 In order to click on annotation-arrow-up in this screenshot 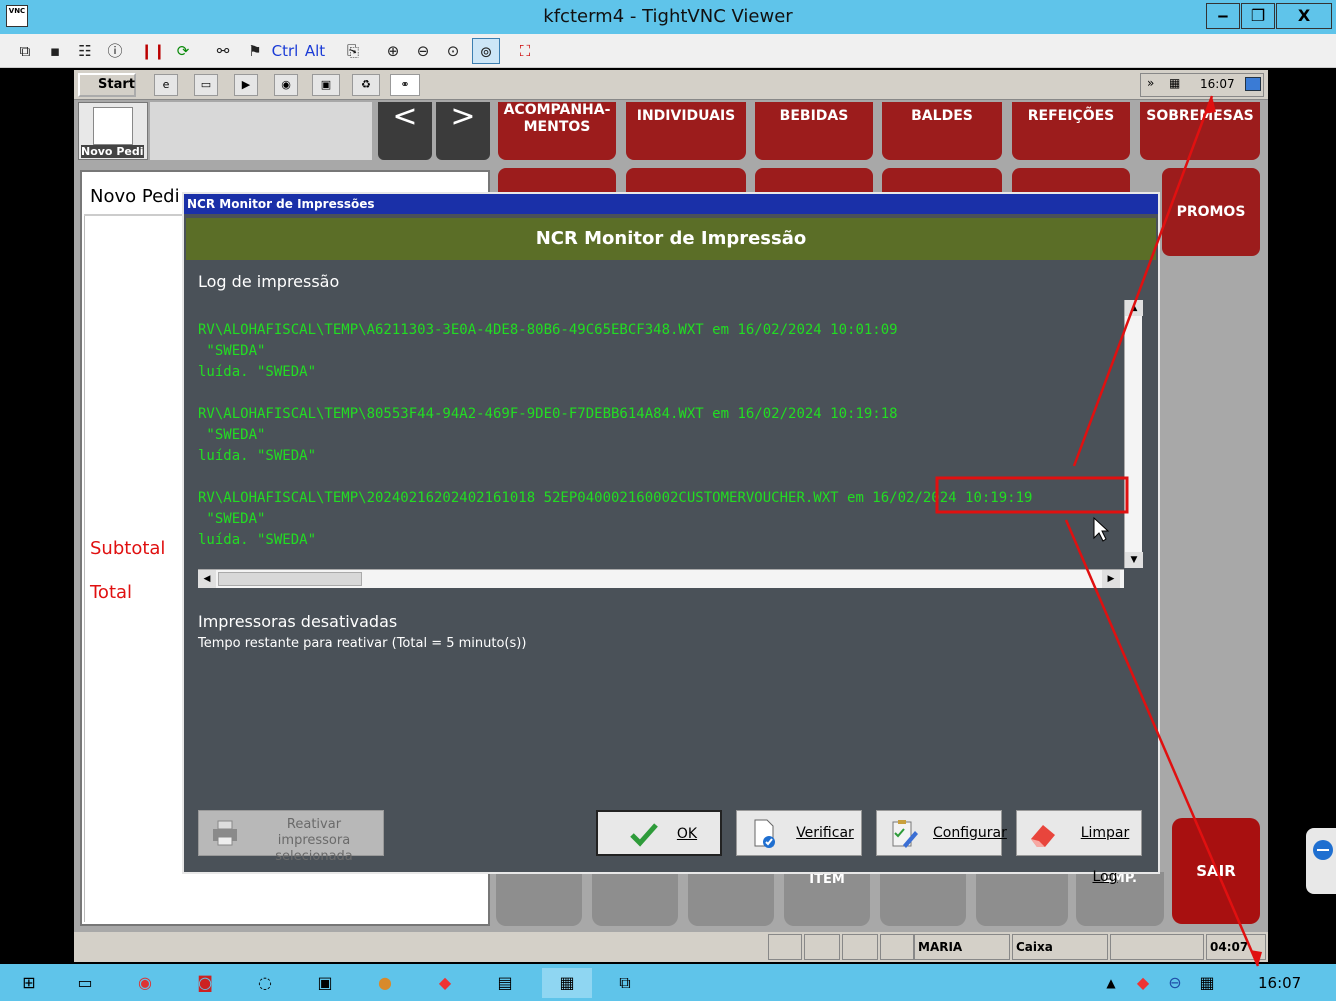, I will do `click(1143, 281)`.